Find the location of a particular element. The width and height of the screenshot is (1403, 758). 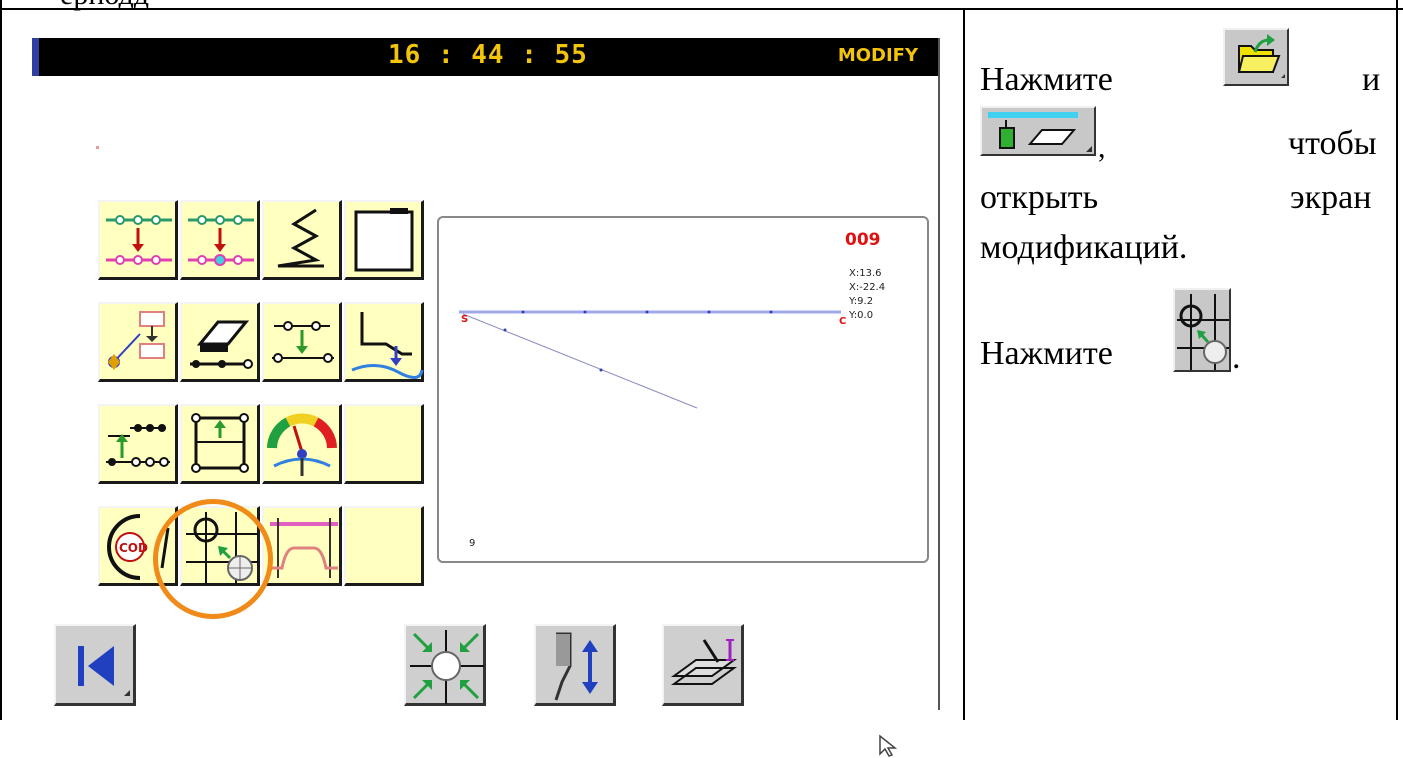

status-bar: 16 : 44 : 55 MODIFY is located at coordinates (485, 57).